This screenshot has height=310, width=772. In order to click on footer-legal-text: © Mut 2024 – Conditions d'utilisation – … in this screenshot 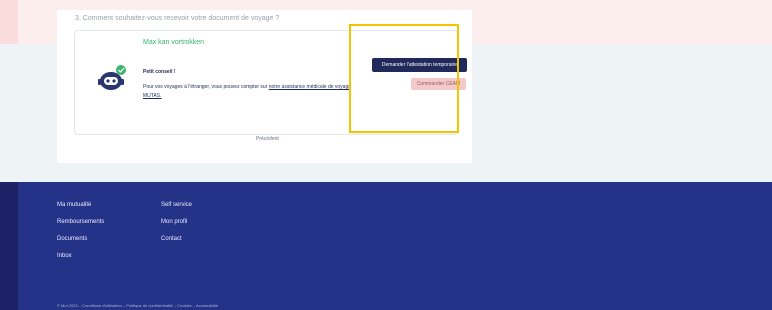, I will do `click(137, 305)`.